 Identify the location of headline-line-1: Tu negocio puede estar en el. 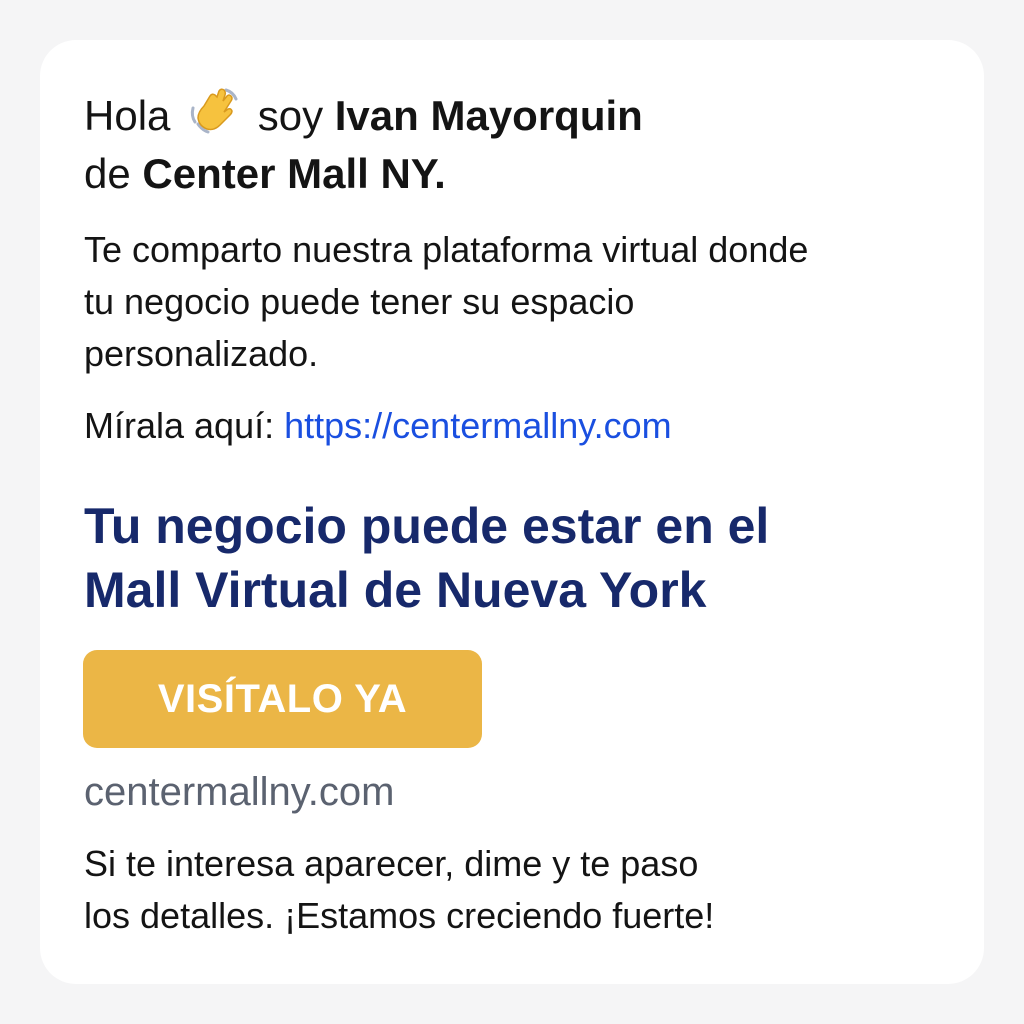
(427, 526).